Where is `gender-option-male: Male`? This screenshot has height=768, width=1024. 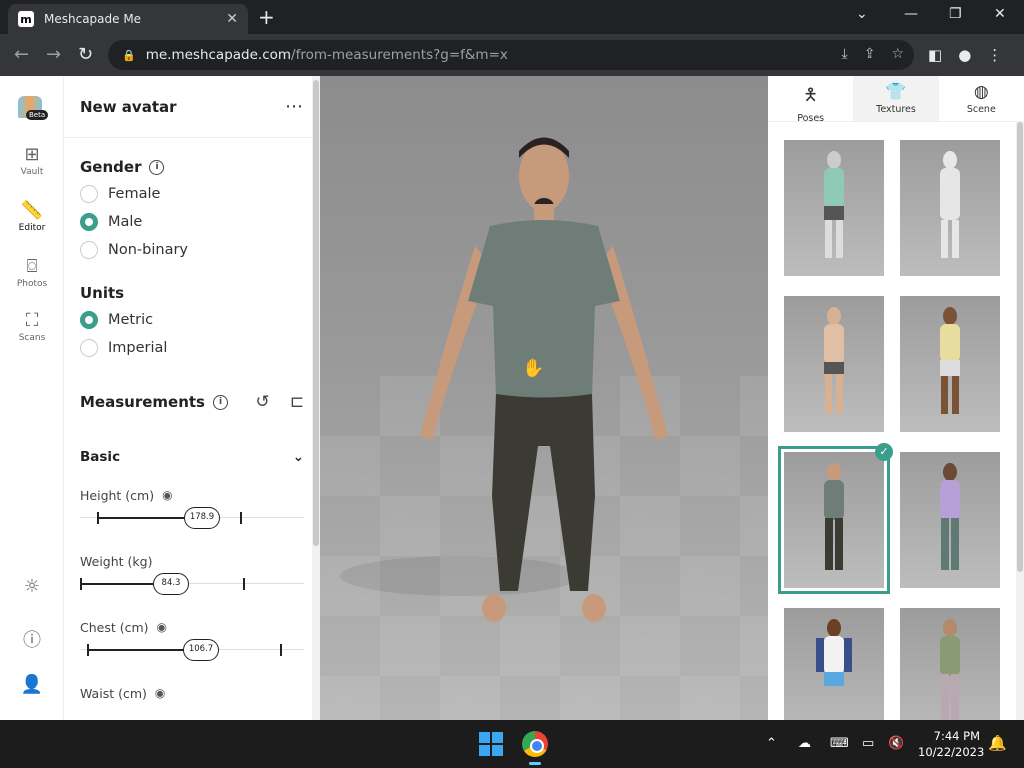
gender-option-male: Male is located at coordinates (192, 222).